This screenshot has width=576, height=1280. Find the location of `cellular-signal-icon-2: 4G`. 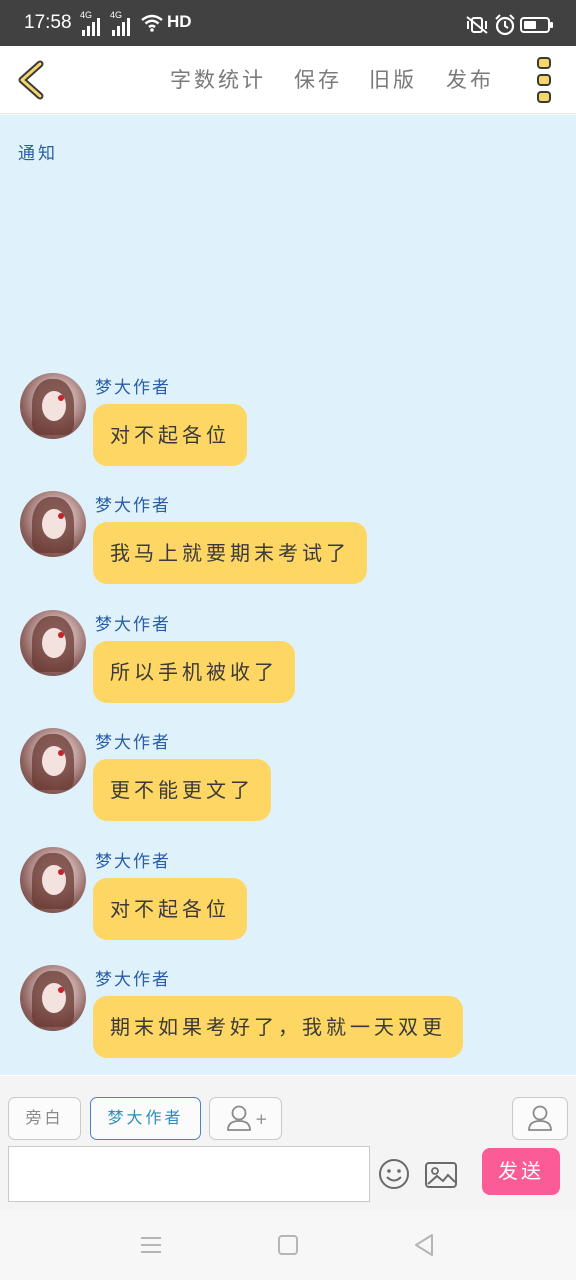

cellular-signal-icon-2: 4G is located at coordinates (123, 23).